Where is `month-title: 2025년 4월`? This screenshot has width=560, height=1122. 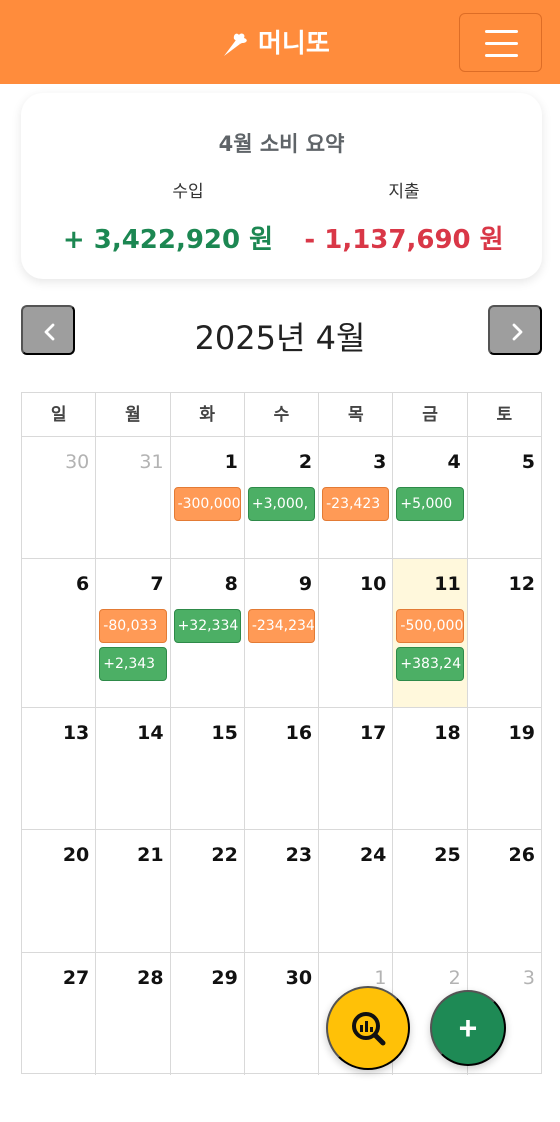 month-title: 2025년 4월 is located at coordinates (280, 338).